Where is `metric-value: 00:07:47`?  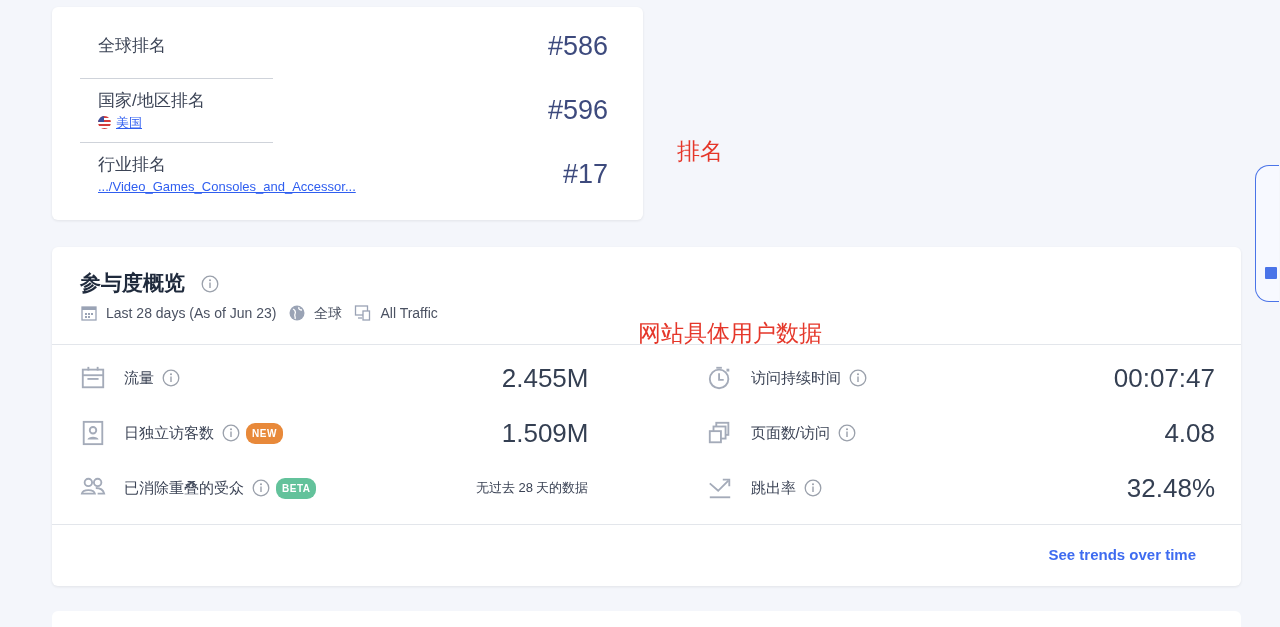
metric-value: 00:07:47 is located at coordinates (1164, 378).